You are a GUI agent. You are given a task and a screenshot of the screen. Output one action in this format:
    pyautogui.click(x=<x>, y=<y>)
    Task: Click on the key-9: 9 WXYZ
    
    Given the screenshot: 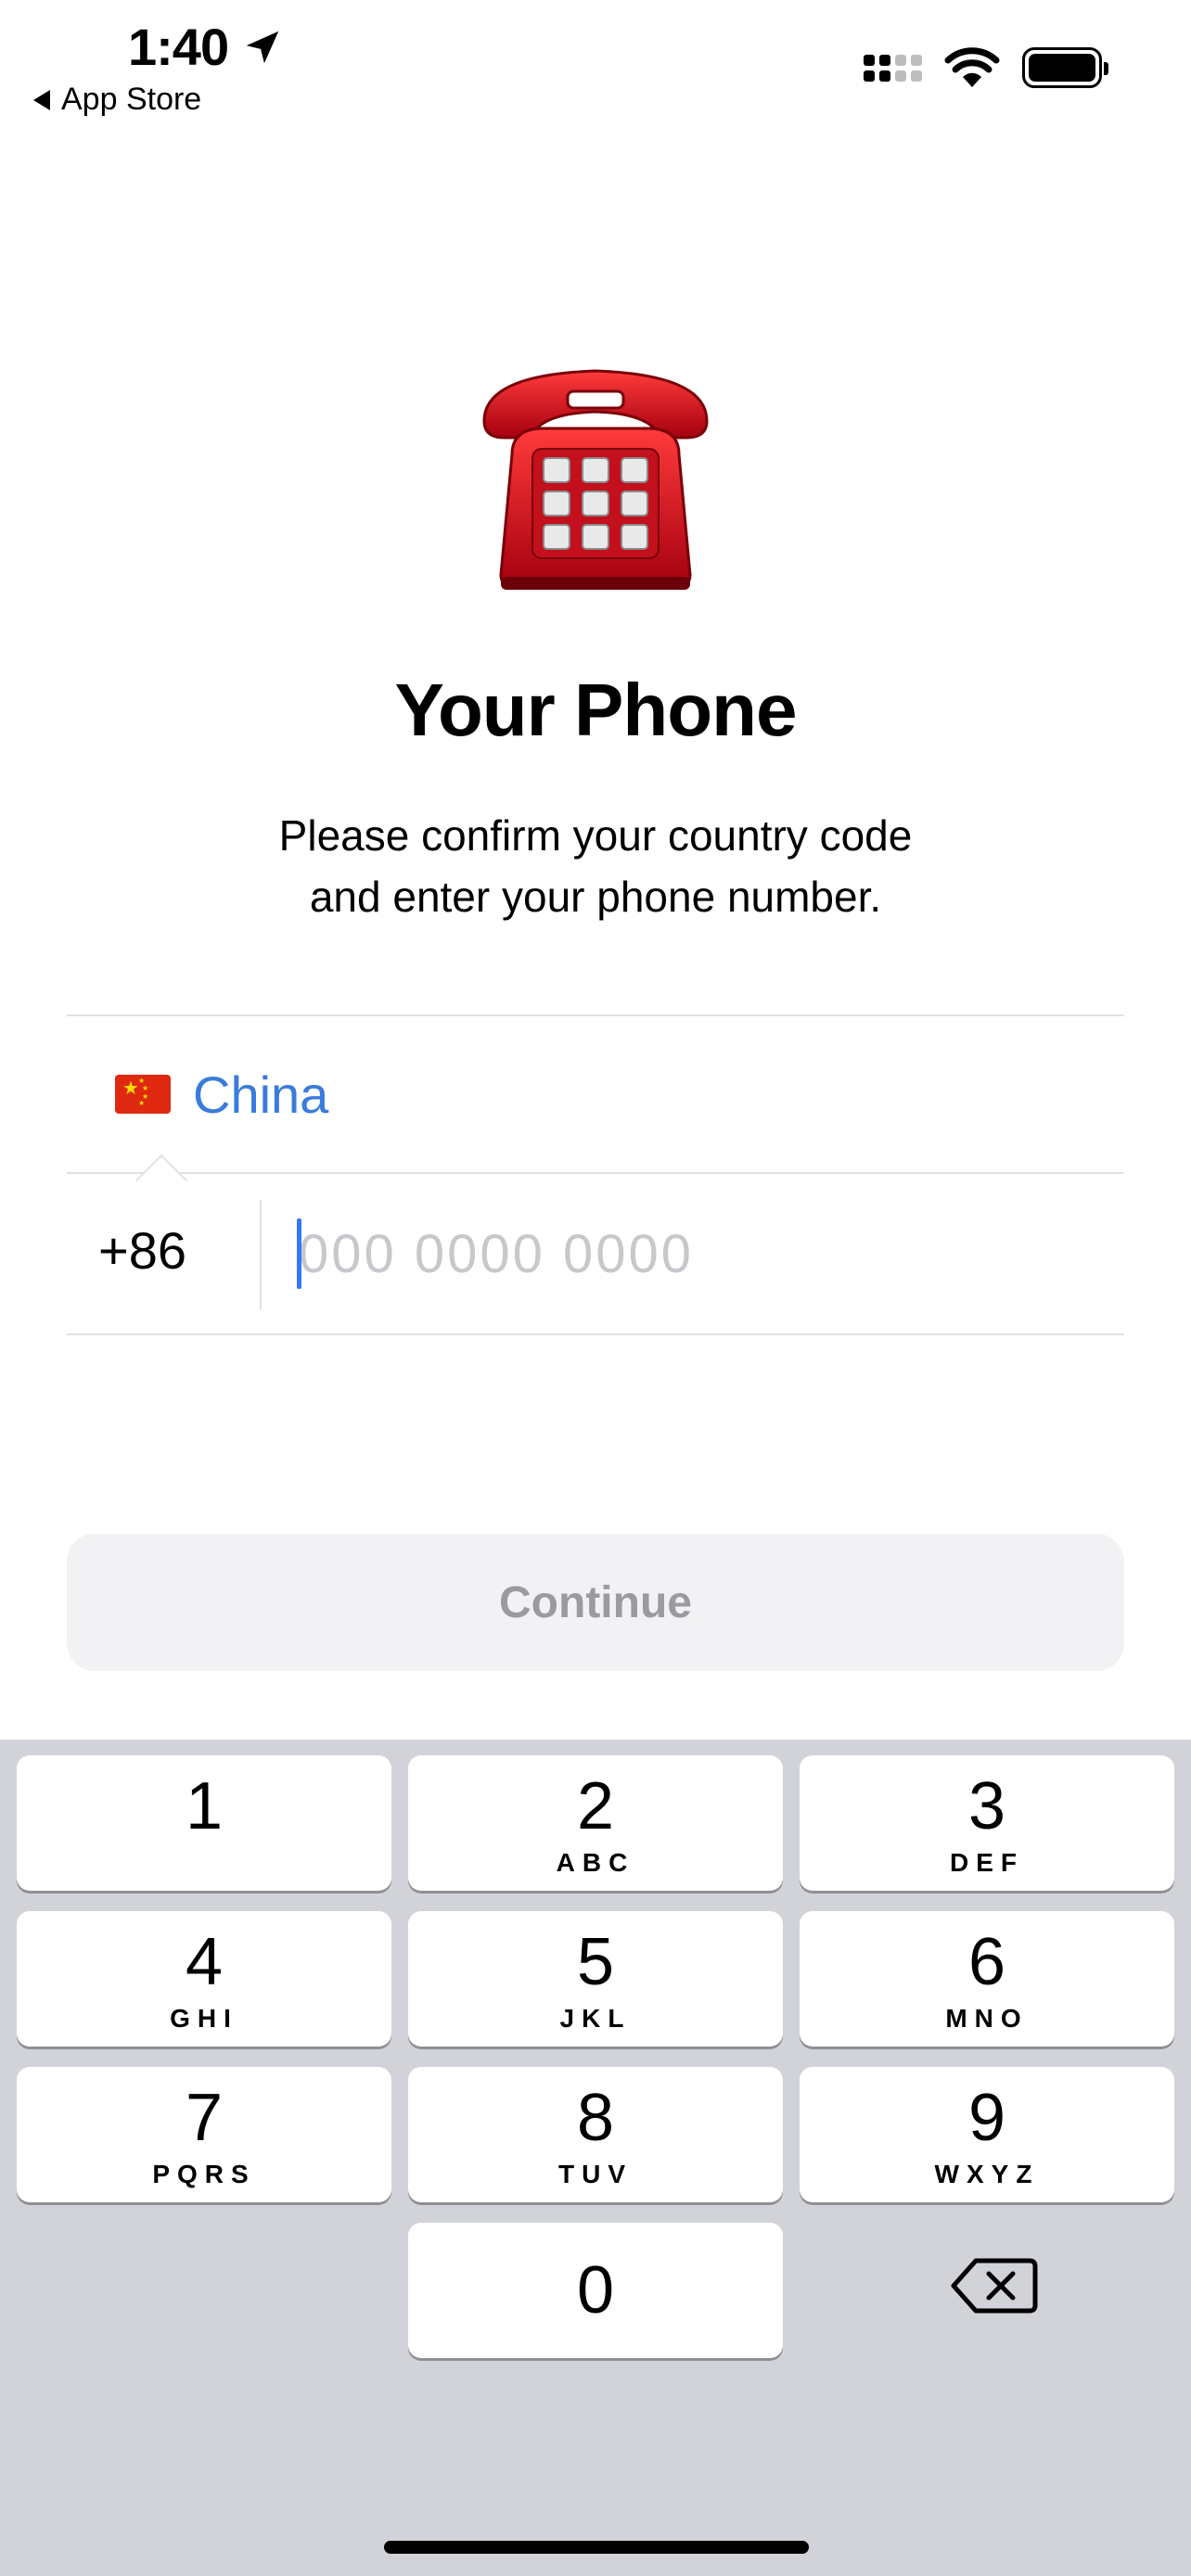 What is the action you would take?
    pyautogui.click(x=987, y=2134)
    